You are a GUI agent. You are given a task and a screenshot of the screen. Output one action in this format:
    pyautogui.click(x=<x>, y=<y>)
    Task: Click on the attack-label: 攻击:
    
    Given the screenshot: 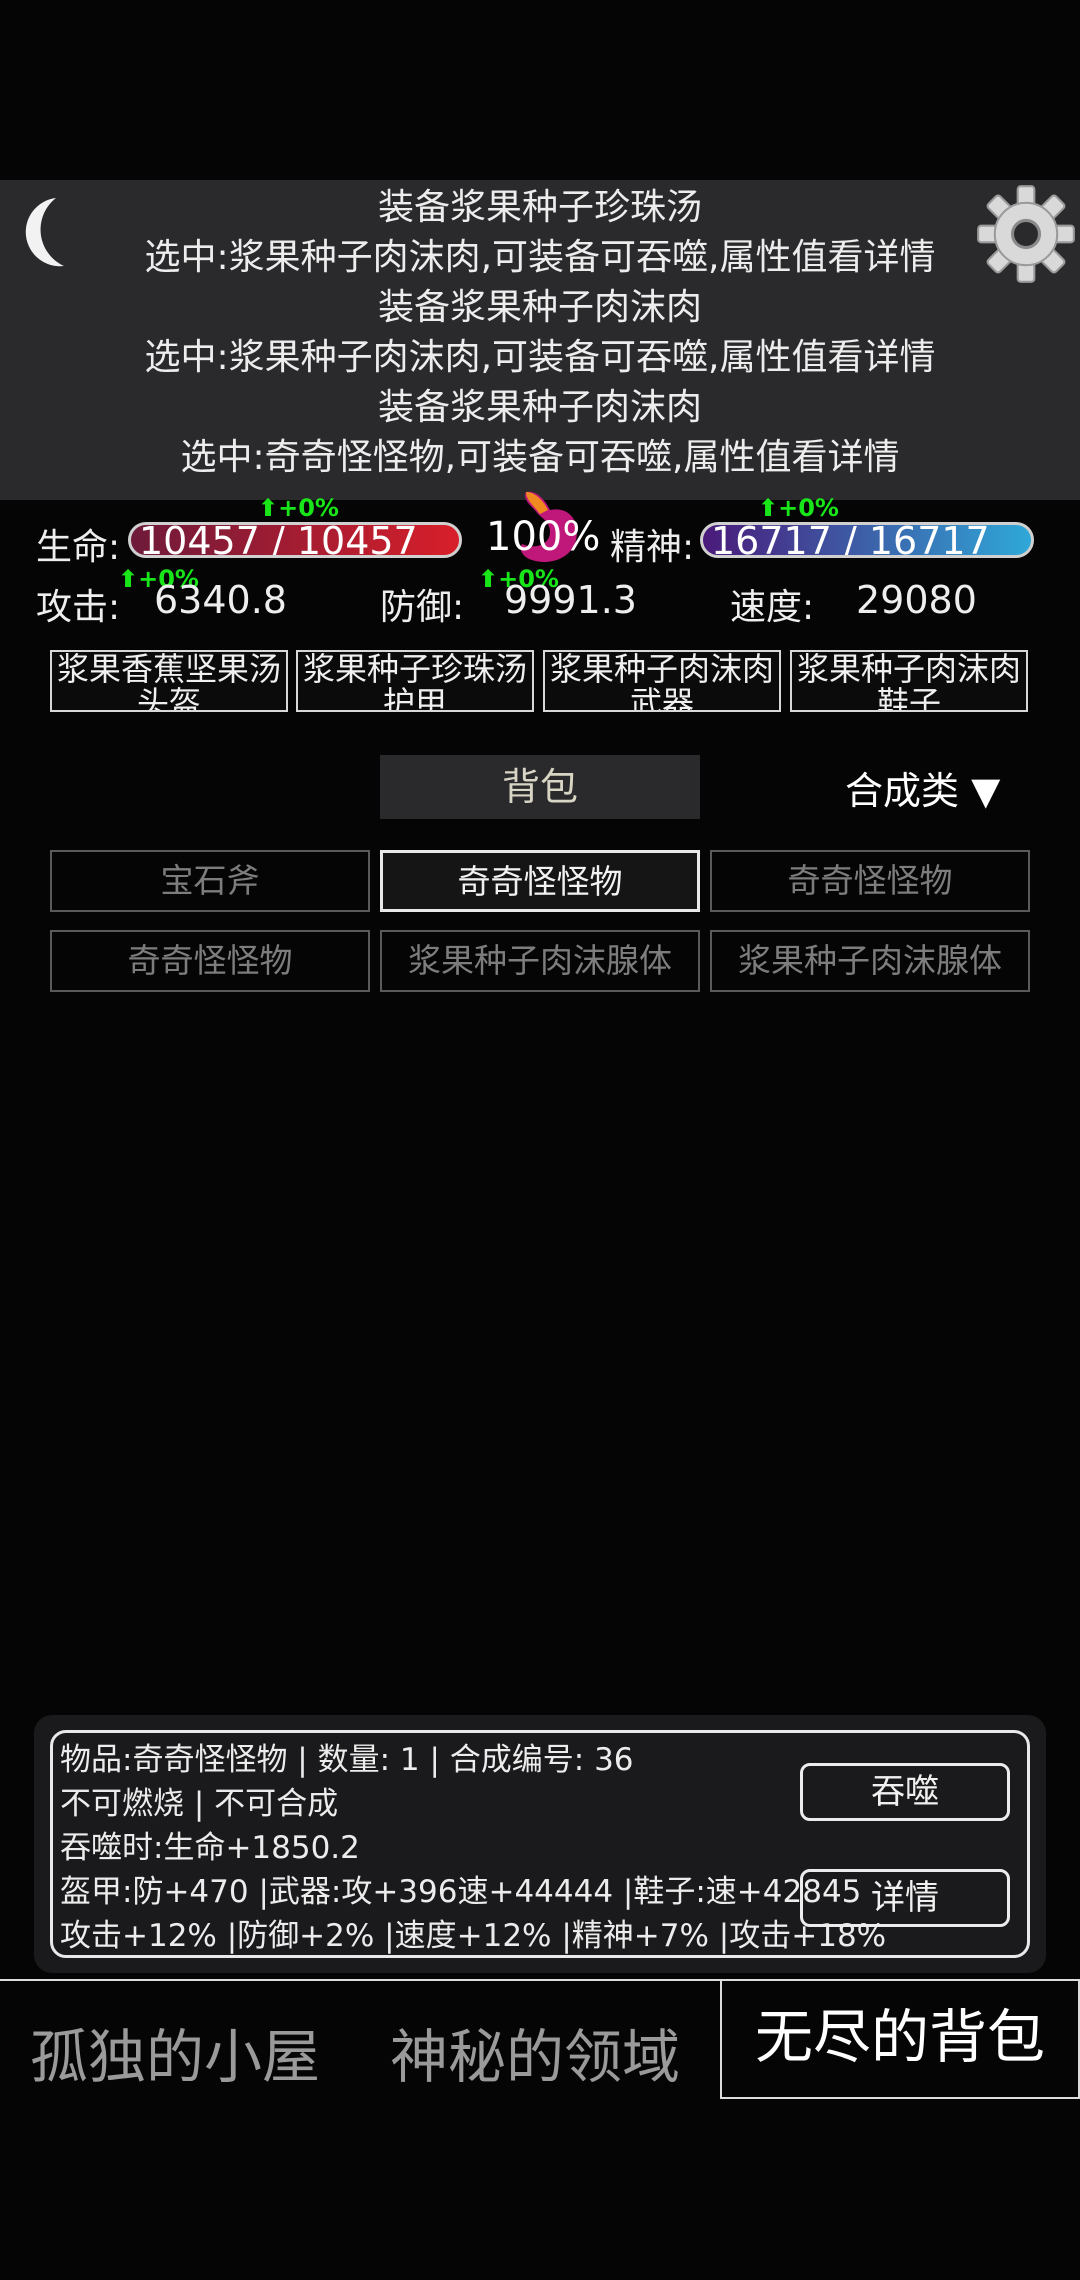 What is the action you would take?
    pyautogui.click(x=78, y=607)
    